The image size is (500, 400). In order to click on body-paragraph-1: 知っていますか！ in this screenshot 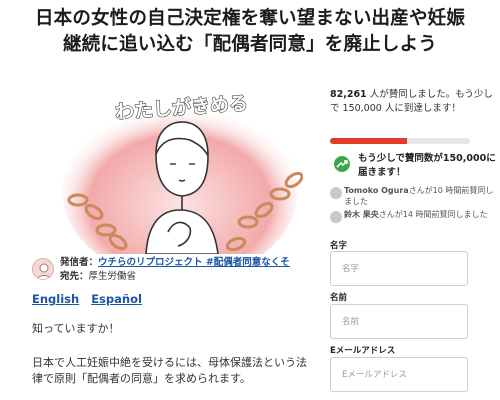, I will do `click(76, 328)`.